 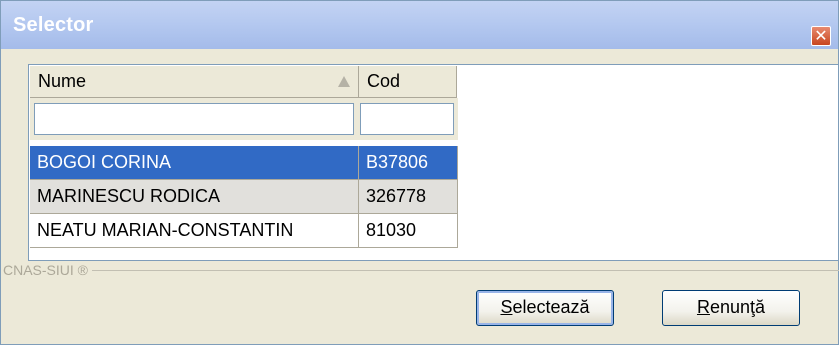 What do you see at coordinates (194, 82) in the screenshot?
I see `column-header-nume: Nume` at bounding box center [194, 82].